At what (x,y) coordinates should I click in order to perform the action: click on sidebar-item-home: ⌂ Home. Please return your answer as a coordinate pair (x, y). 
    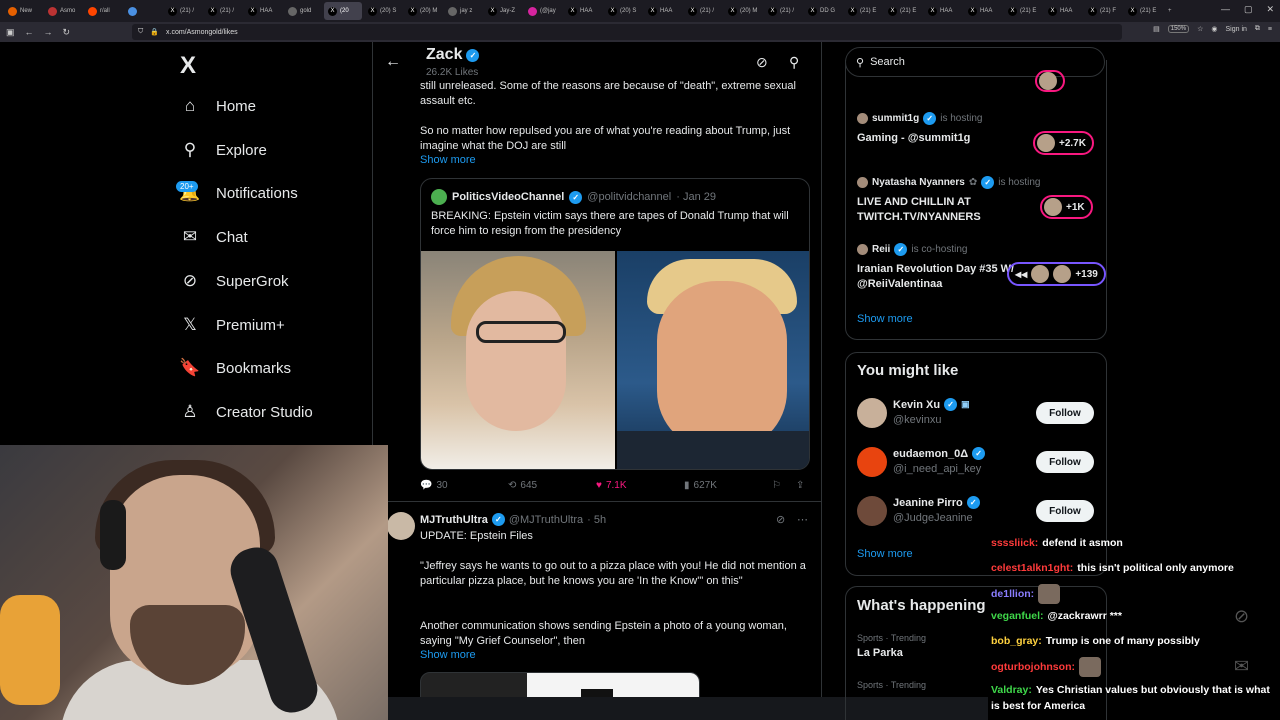
    Looking at the image, I should click on (218, 106).